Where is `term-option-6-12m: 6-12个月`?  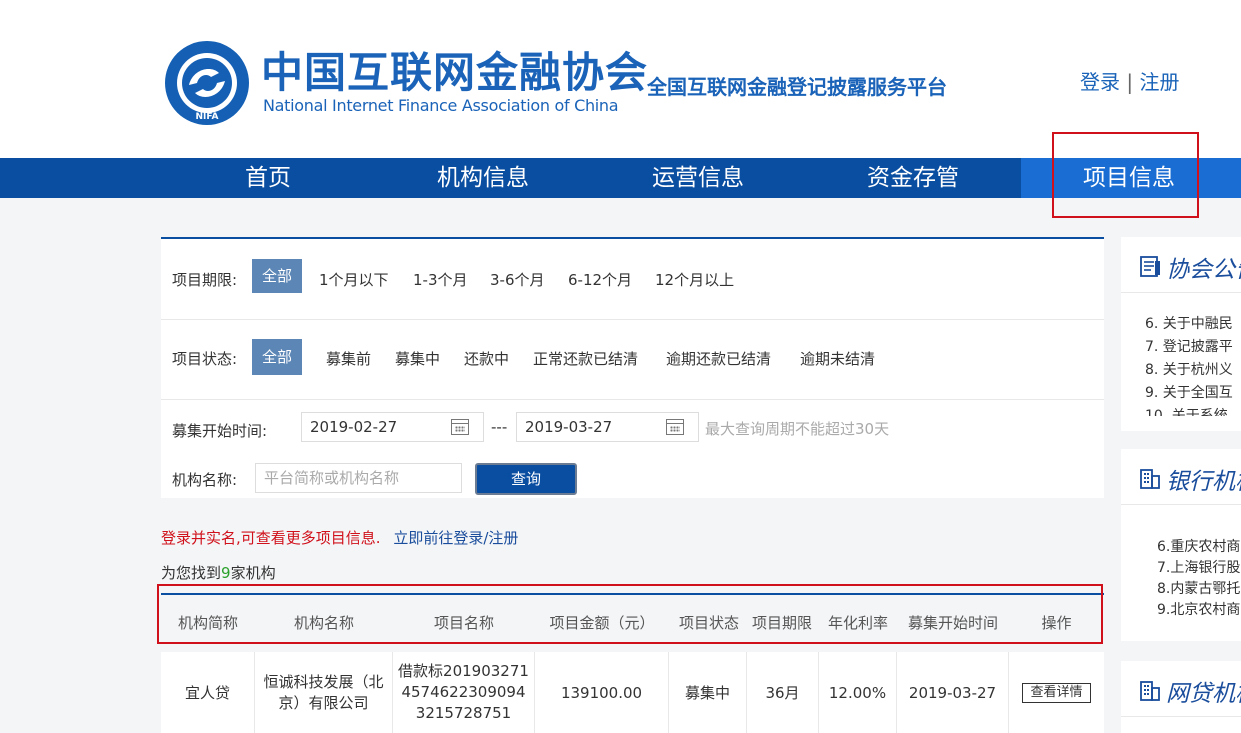
term-option-6-12m: 6-12个月 is located at coordinates (600, 279).